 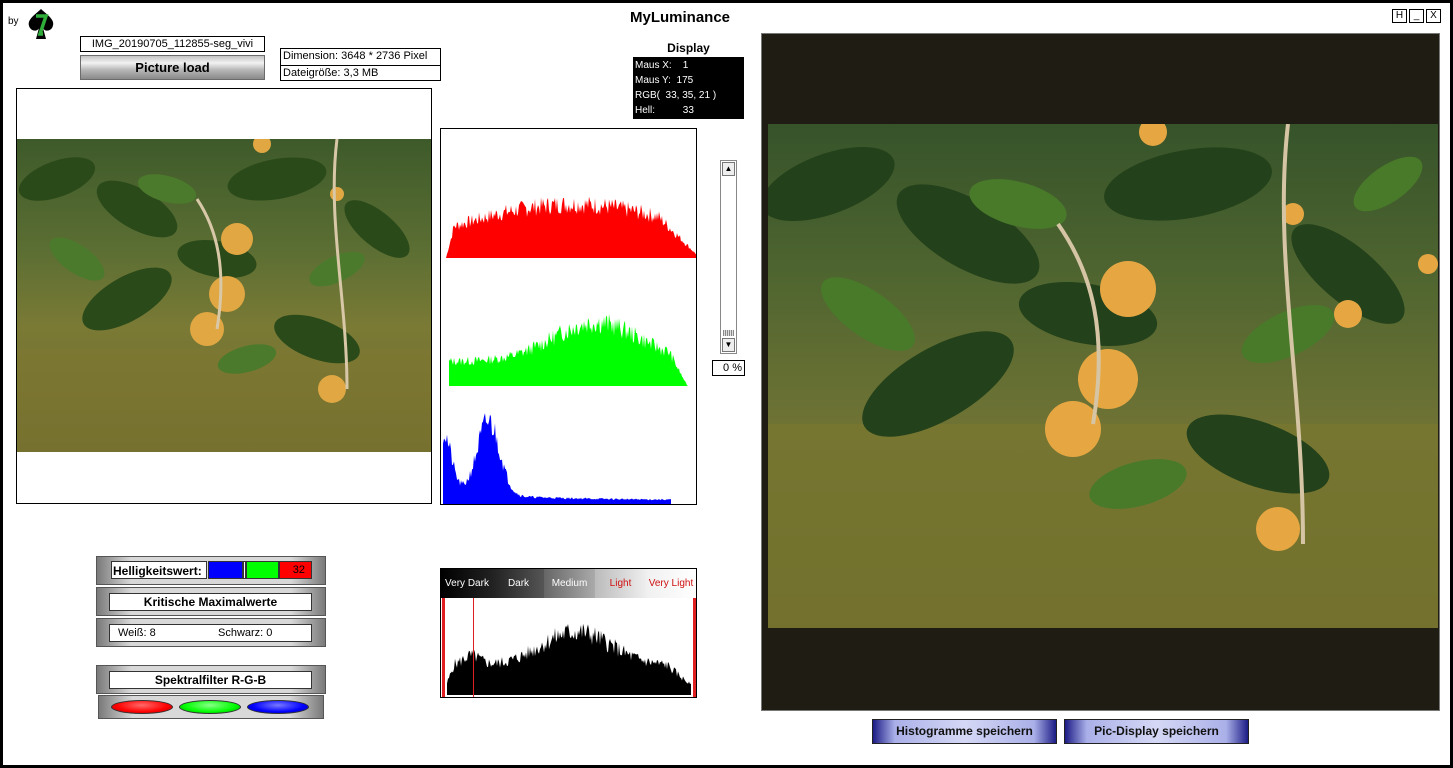 What do you see at coordinates (1433, 16) in the screenshot?
I see `close-button: X` at bounding box center [1433, 16].